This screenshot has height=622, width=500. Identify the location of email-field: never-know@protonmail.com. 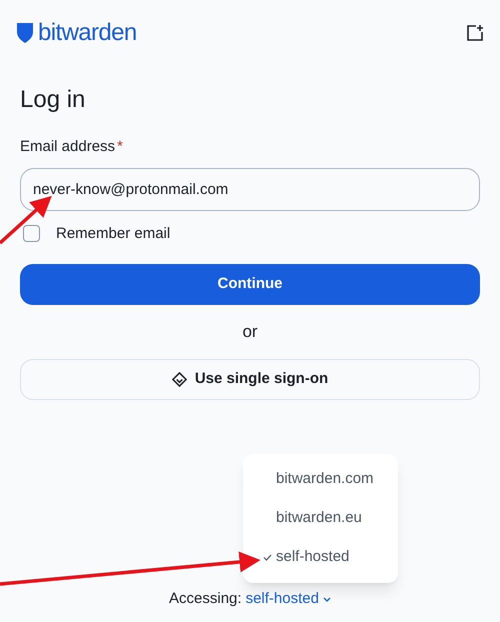
(250, 189).